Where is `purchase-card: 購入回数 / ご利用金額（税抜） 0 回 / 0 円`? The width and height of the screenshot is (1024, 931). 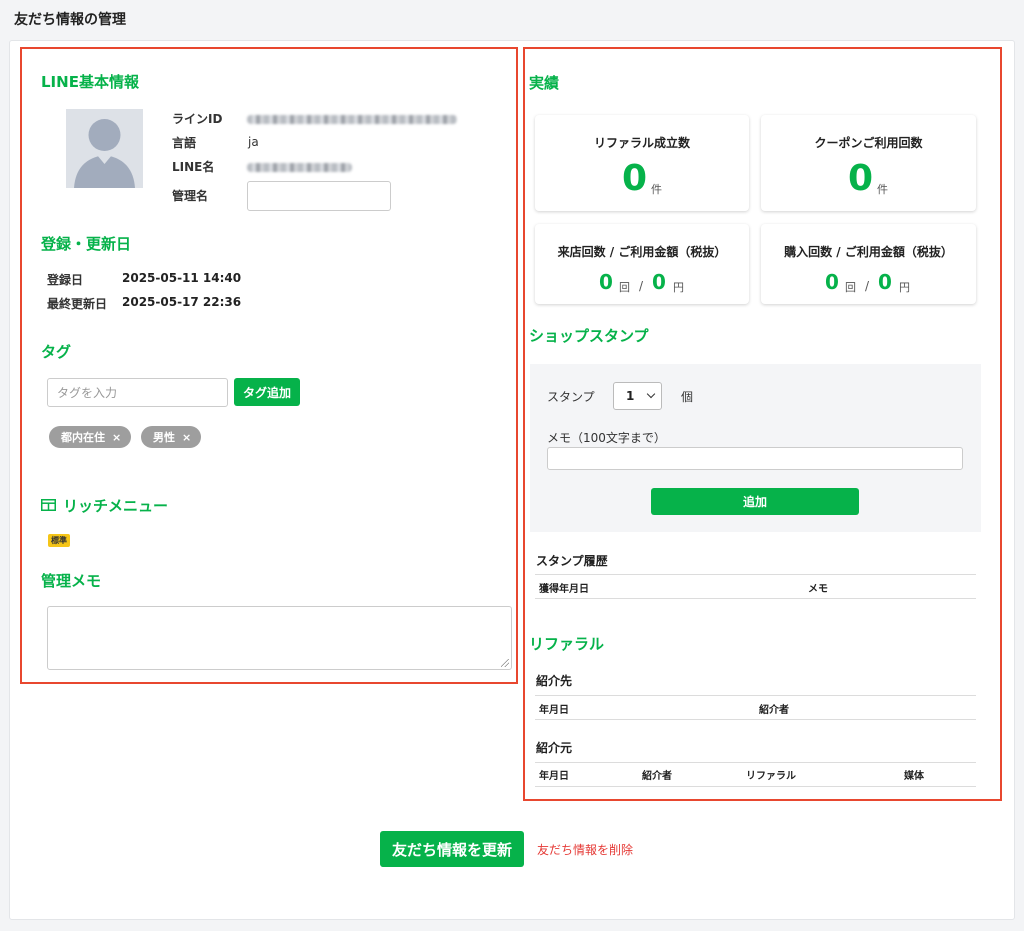 purchase-card: 購入回数 / ご利用金額（税抜） 0 回 / 0 円 is located at coordinates (868, 264).